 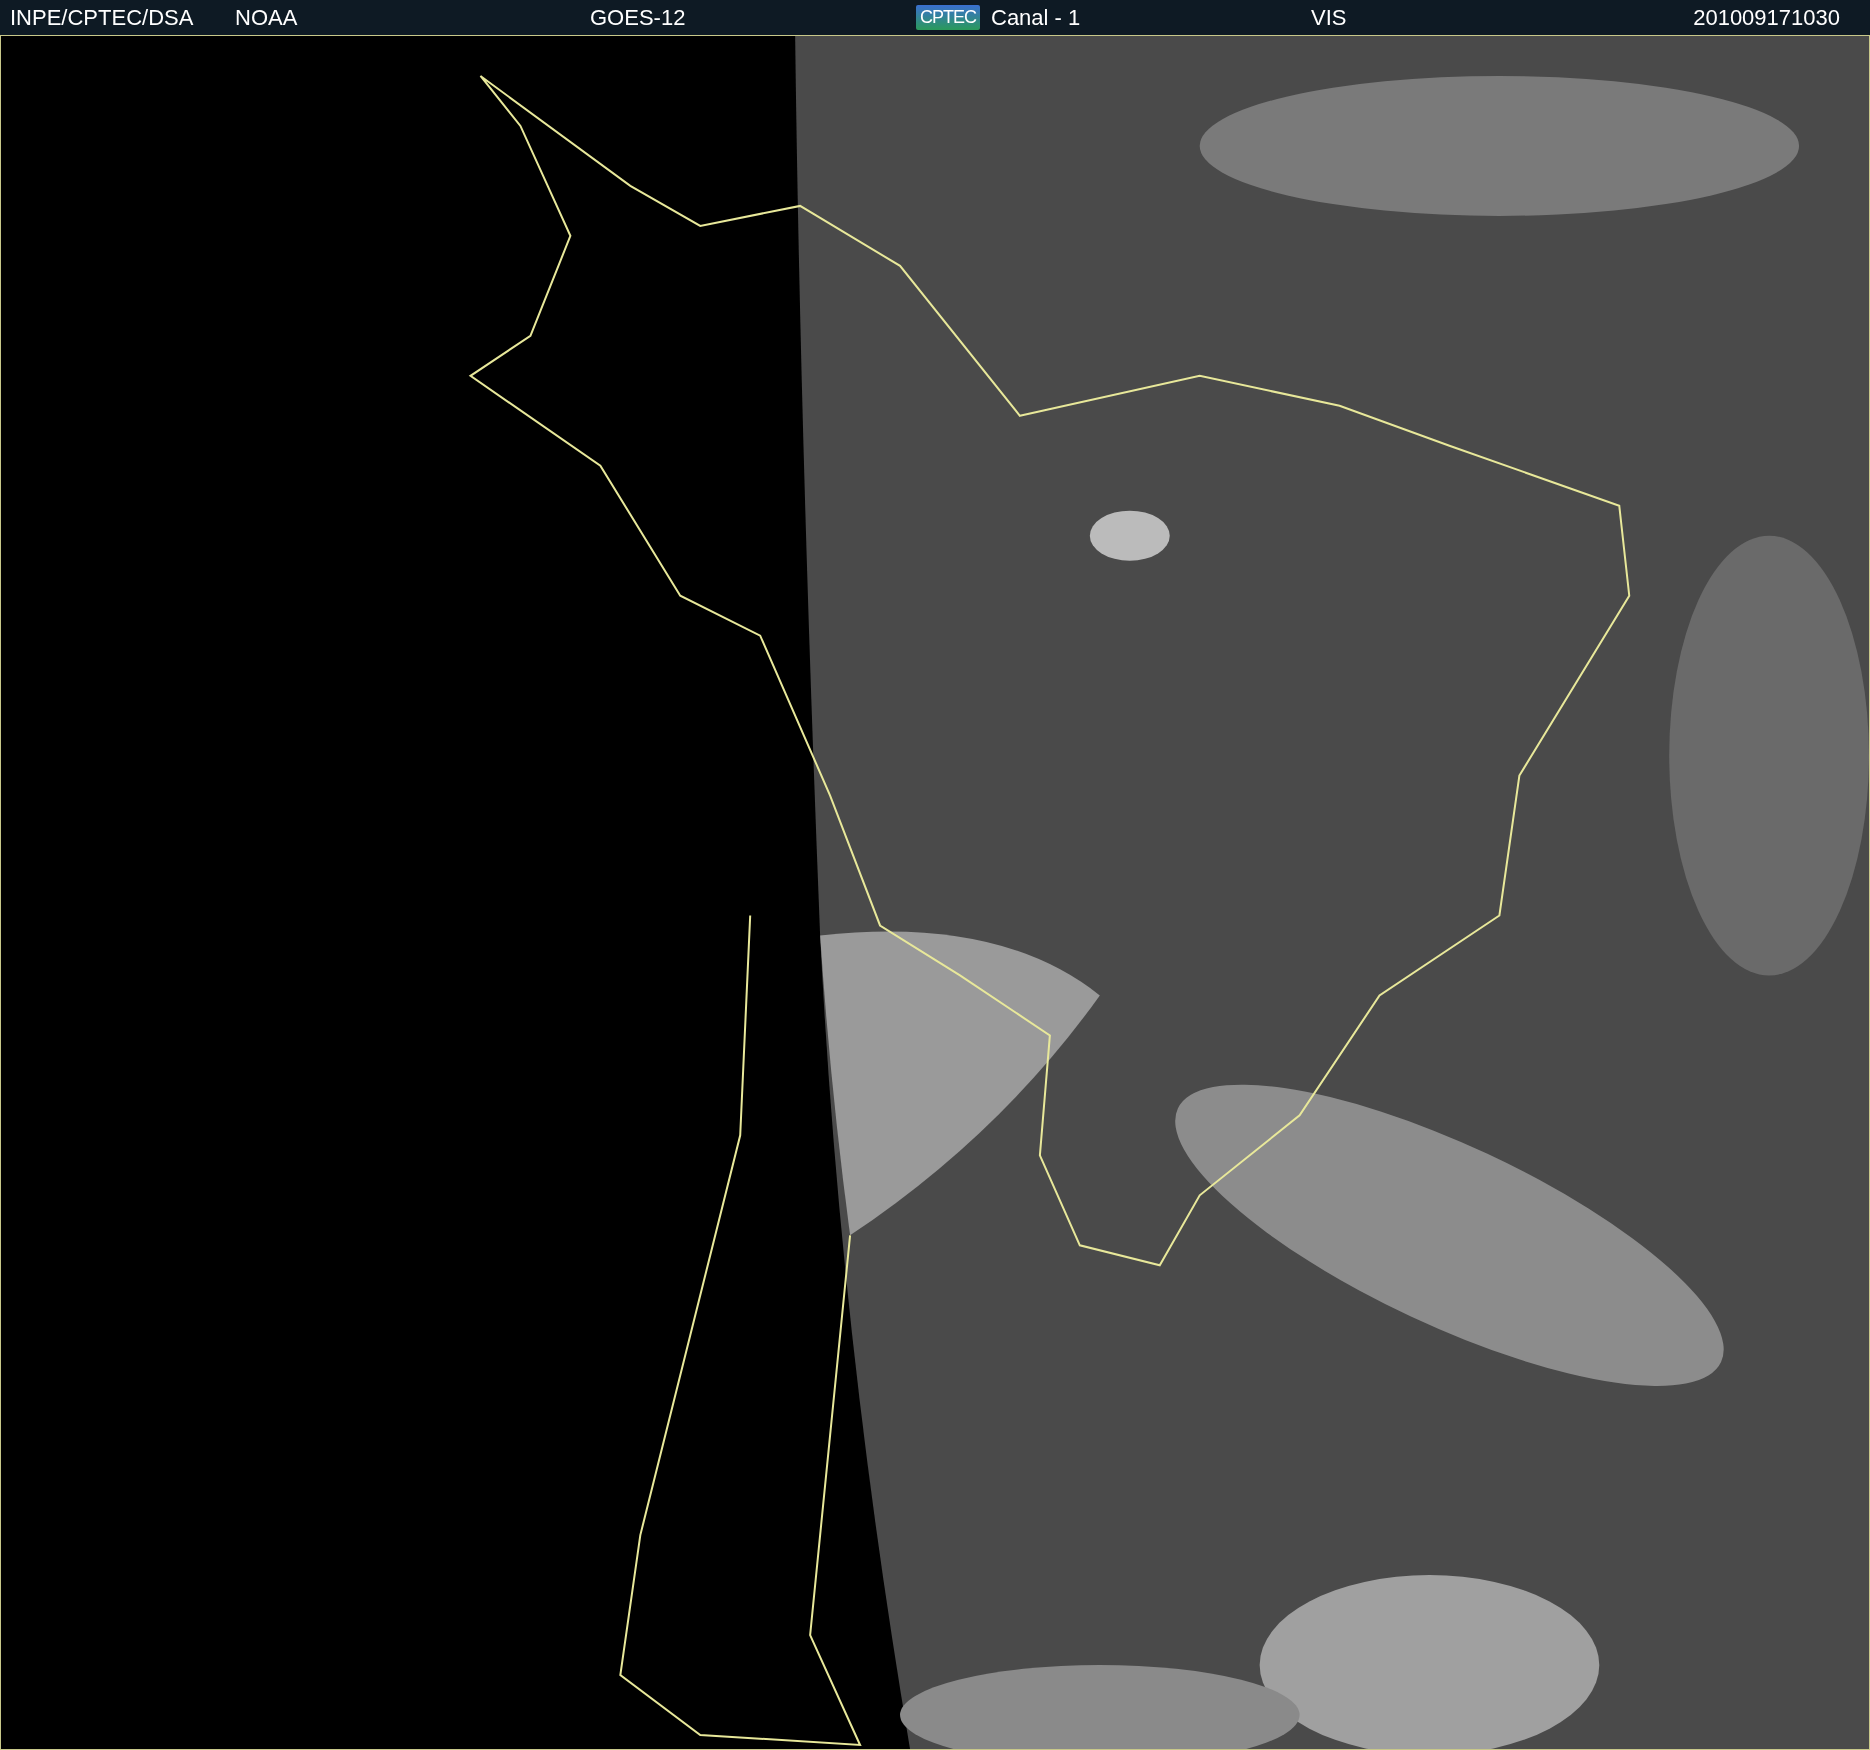 I want to click on logo: CPTEC, so click(x=948, y=17).